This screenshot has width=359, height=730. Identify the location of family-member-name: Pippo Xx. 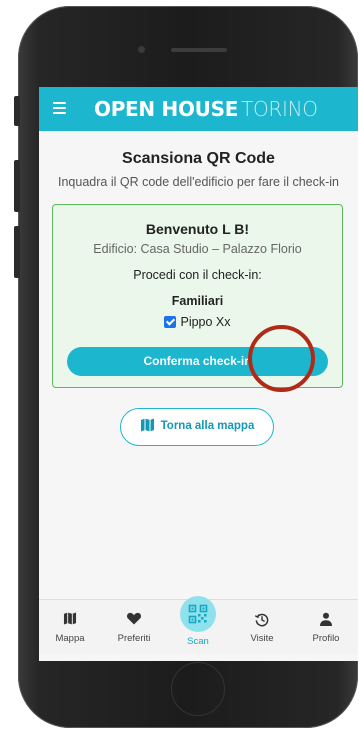
(205, 322).